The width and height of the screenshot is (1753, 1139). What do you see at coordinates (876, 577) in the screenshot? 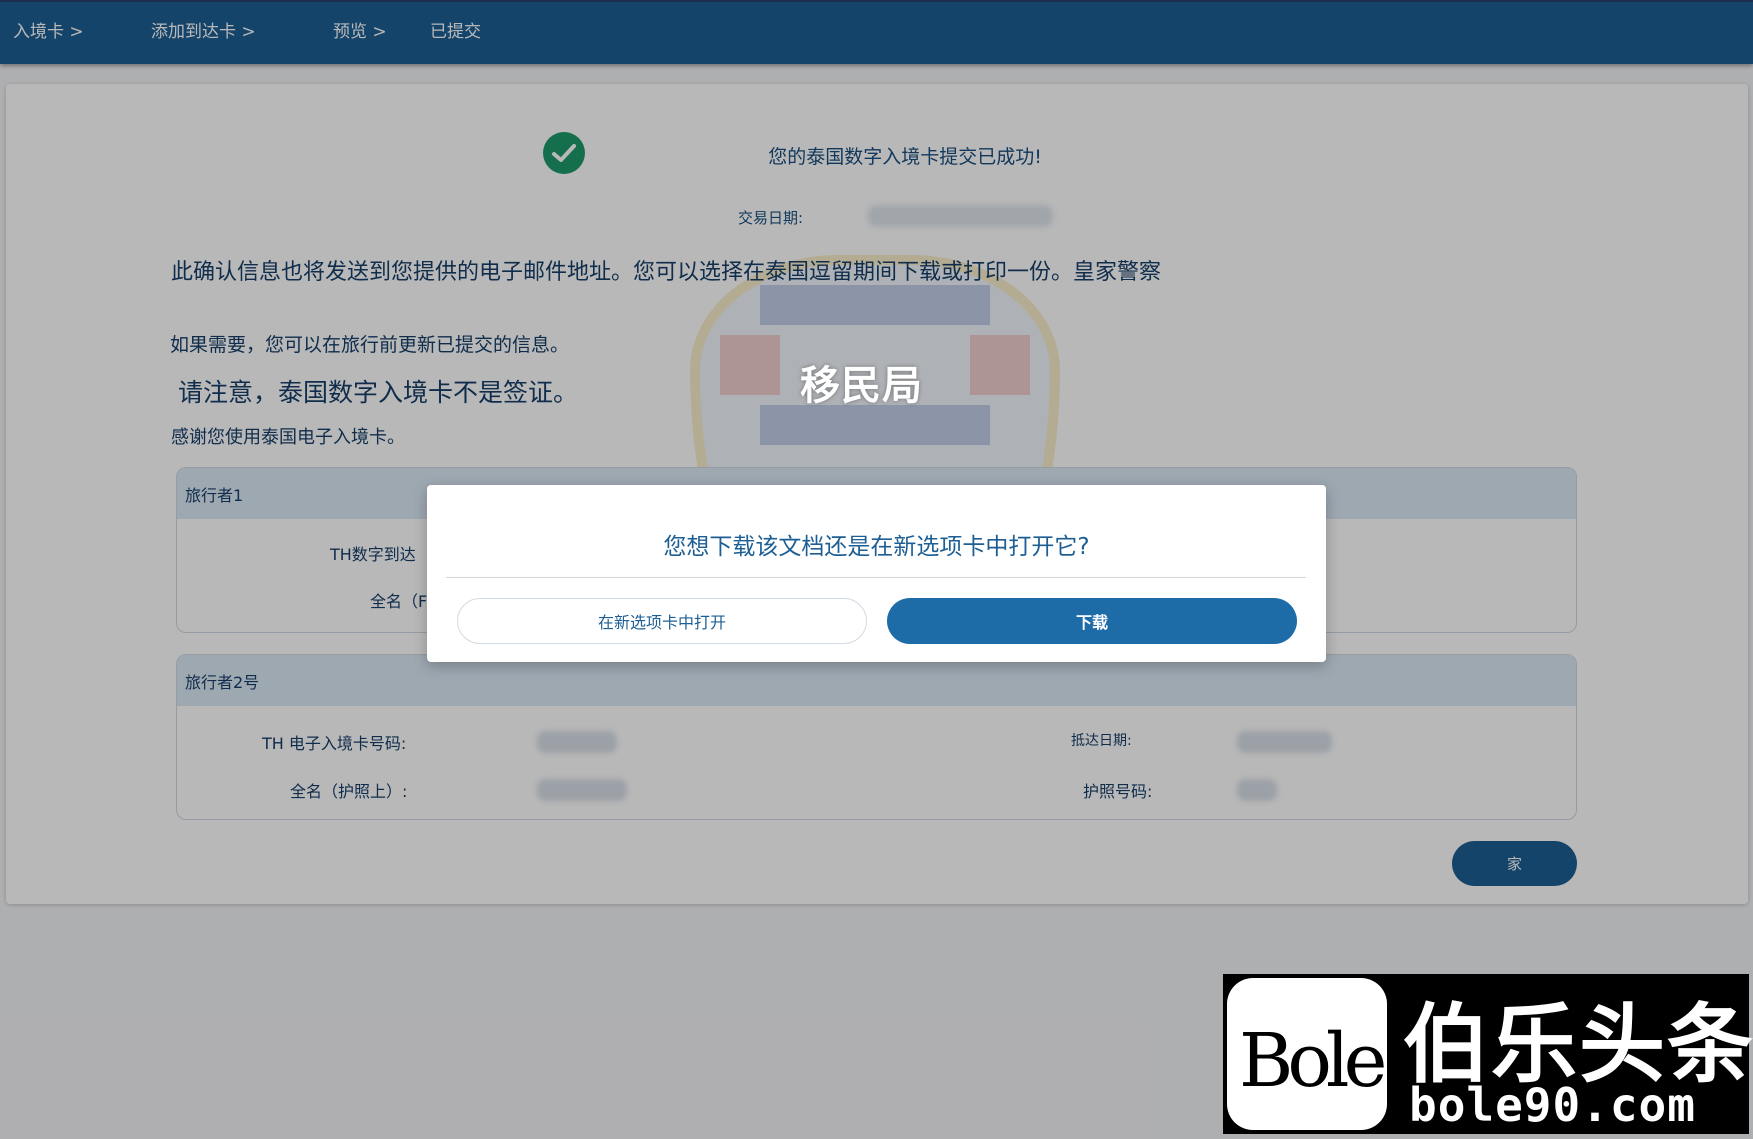
I see `dialog-divider` at bounding box center [876, 577].